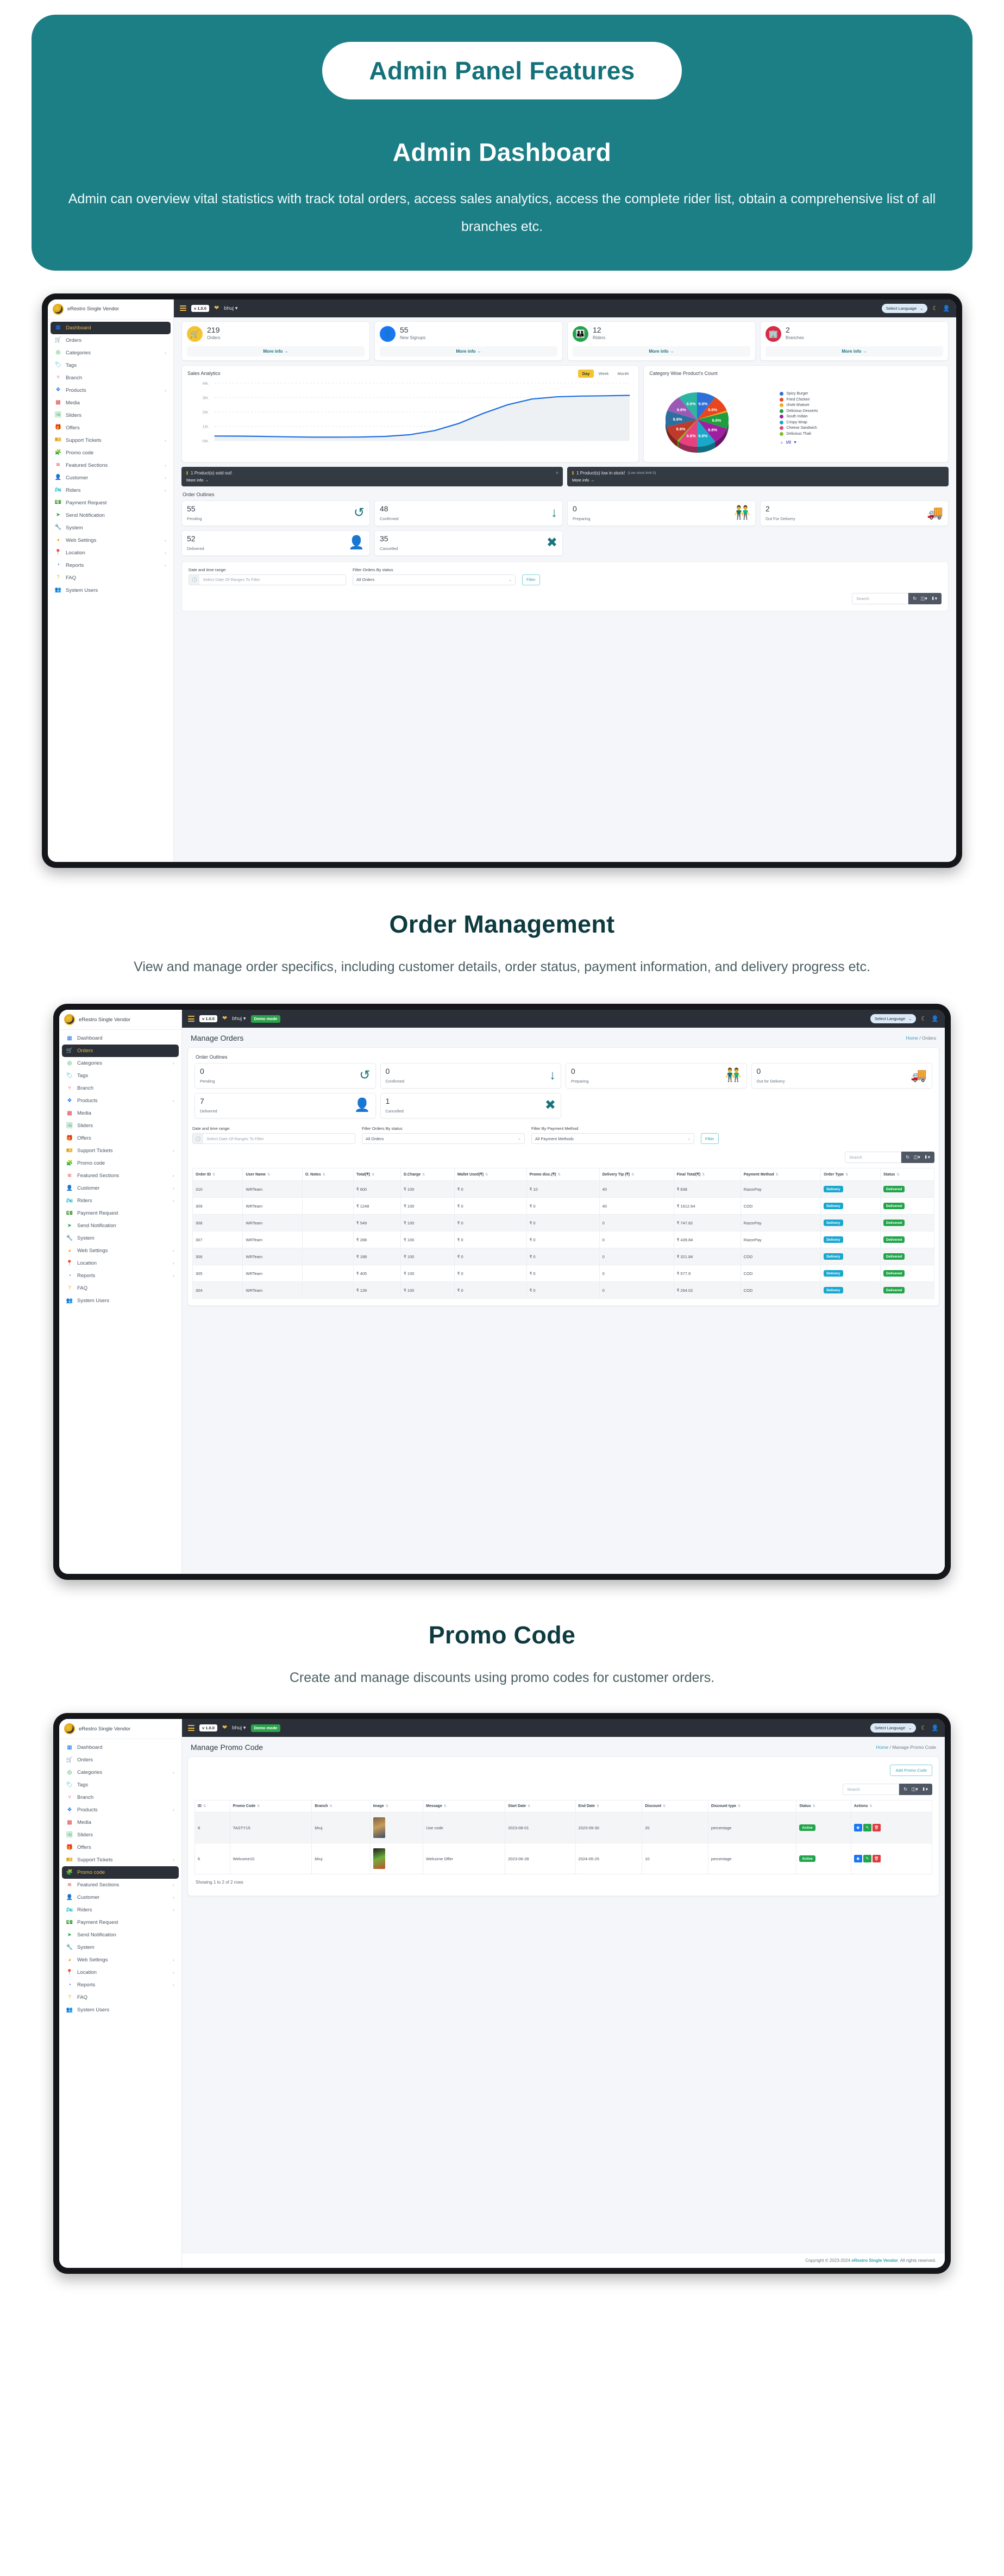 The image size is (1004, 2576). Describe the element at coordinates (216, 308) in the screenshot. I see `heartbeat-icon: ❤` at that location.